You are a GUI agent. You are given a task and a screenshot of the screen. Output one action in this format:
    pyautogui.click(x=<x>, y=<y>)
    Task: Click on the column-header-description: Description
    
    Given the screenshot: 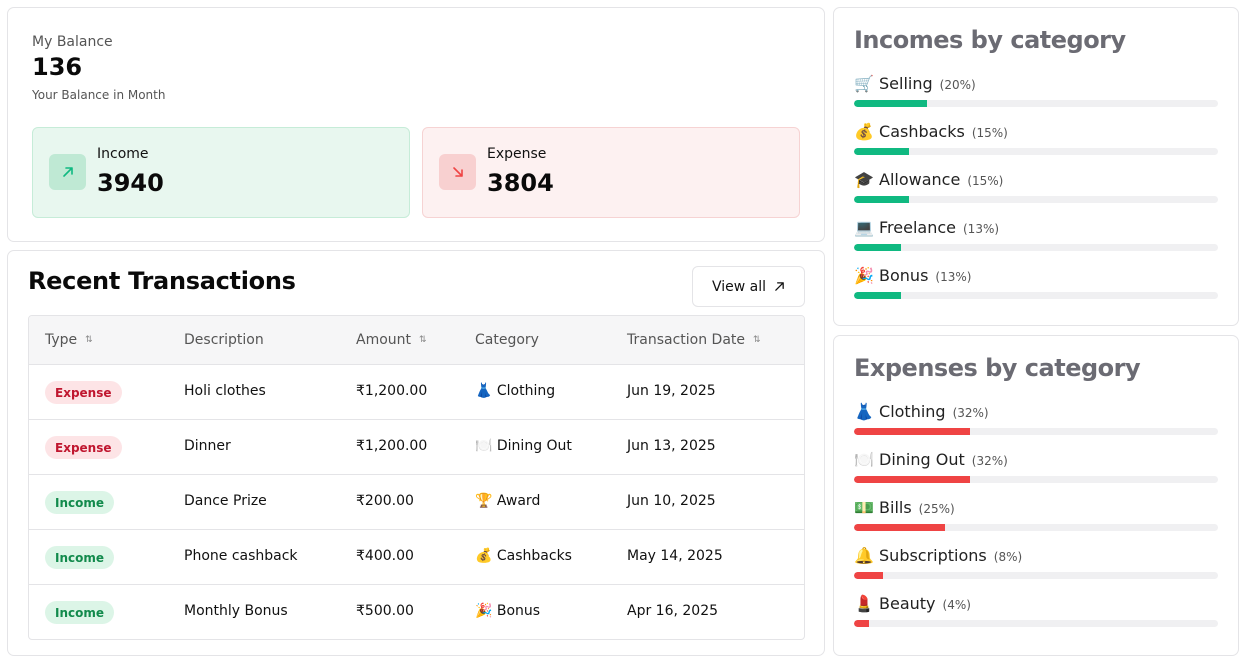 What is the action you would take?
    pyautogui.click(x=224, y=340)
    